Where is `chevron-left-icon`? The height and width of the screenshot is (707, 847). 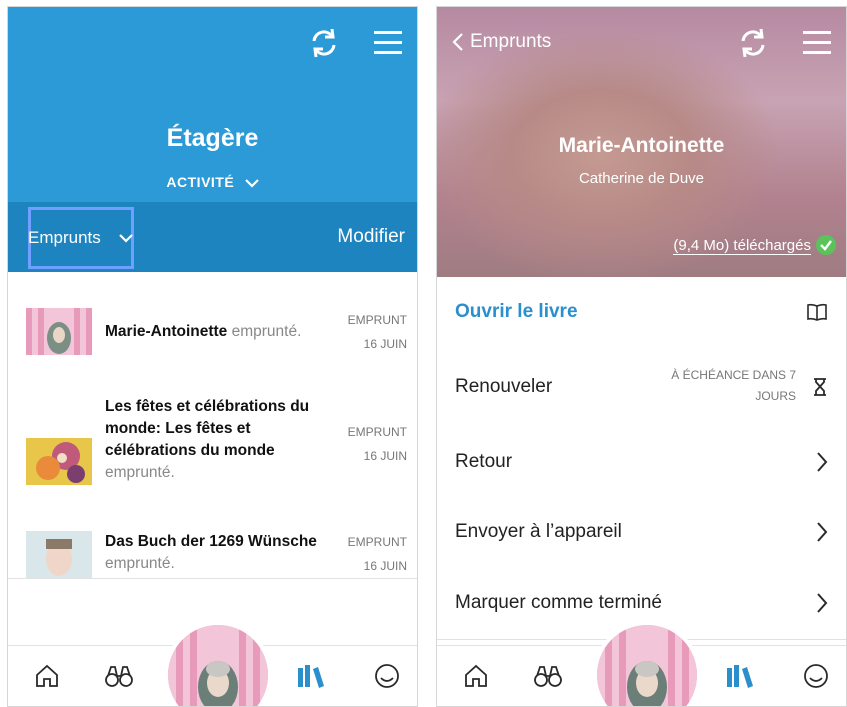
chevron-left-icon is located at coordinates (457, 42).